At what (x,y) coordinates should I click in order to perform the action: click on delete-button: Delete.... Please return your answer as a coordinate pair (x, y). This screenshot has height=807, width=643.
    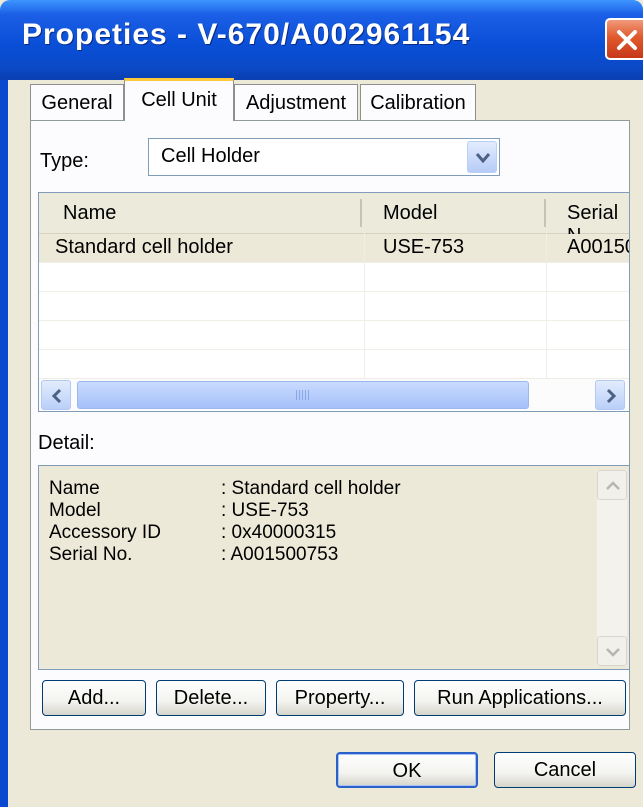
    Looking at the image, I should click on (211, 698).